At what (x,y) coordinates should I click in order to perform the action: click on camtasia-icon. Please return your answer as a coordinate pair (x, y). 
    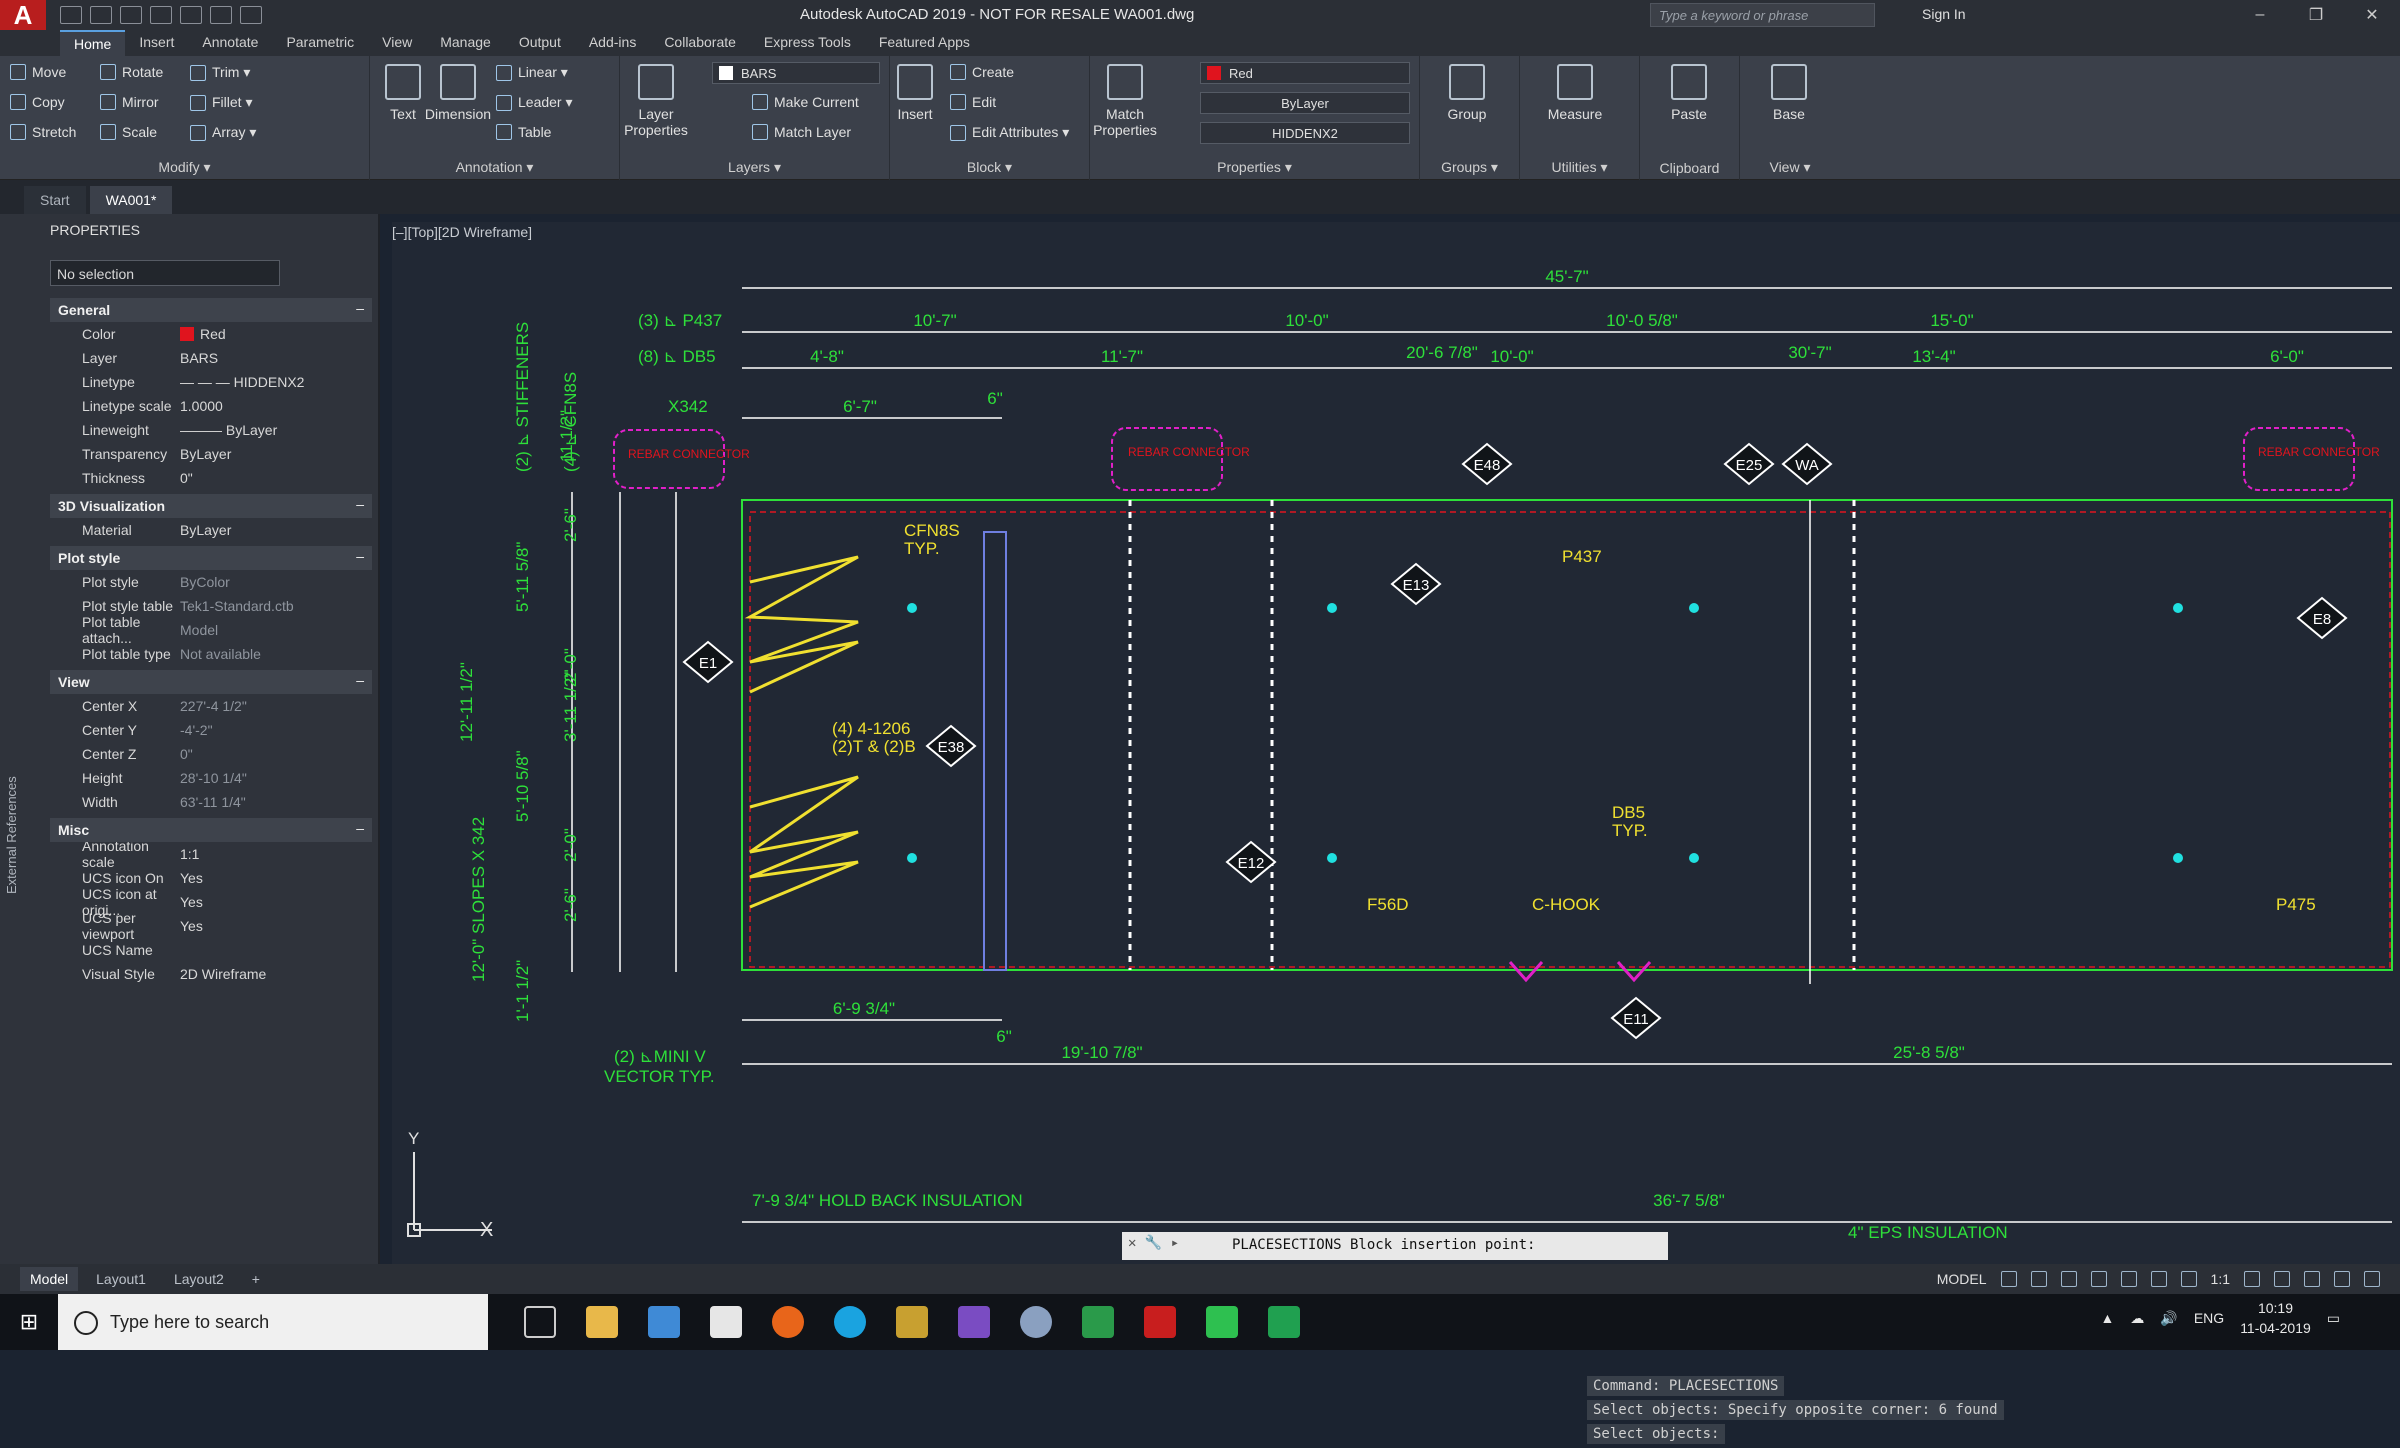
    Looking at the image, I should click on (1222, 1322).